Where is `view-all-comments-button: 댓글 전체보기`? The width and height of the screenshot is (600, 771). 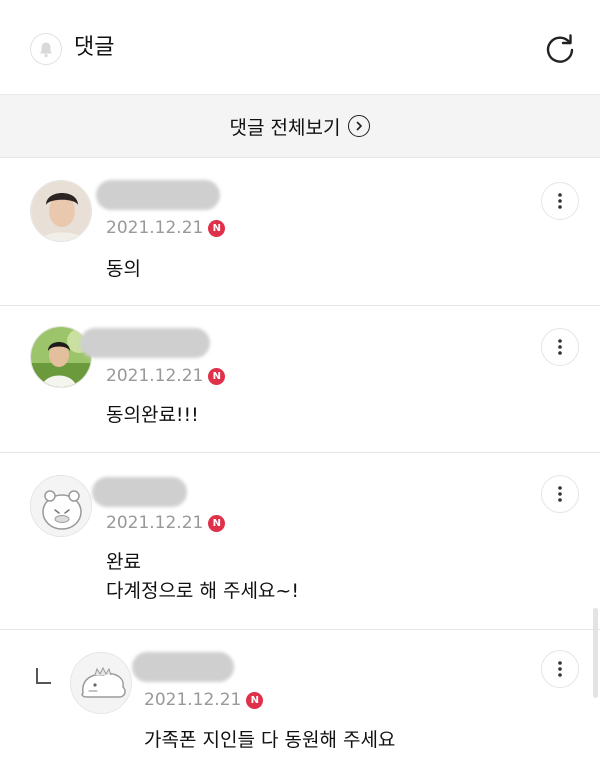 view-all-comments-button: 댓글 전체보기 is located at coordinates (300, 126).